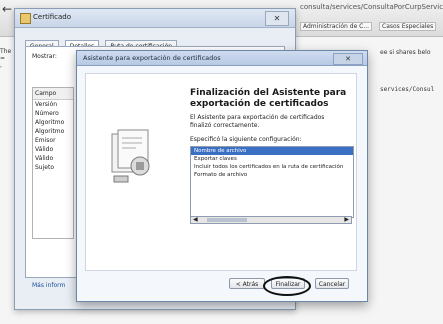  I want to click on wizard-button-bar: < Atrás Finalizar Cancelar, so click(222, 285).